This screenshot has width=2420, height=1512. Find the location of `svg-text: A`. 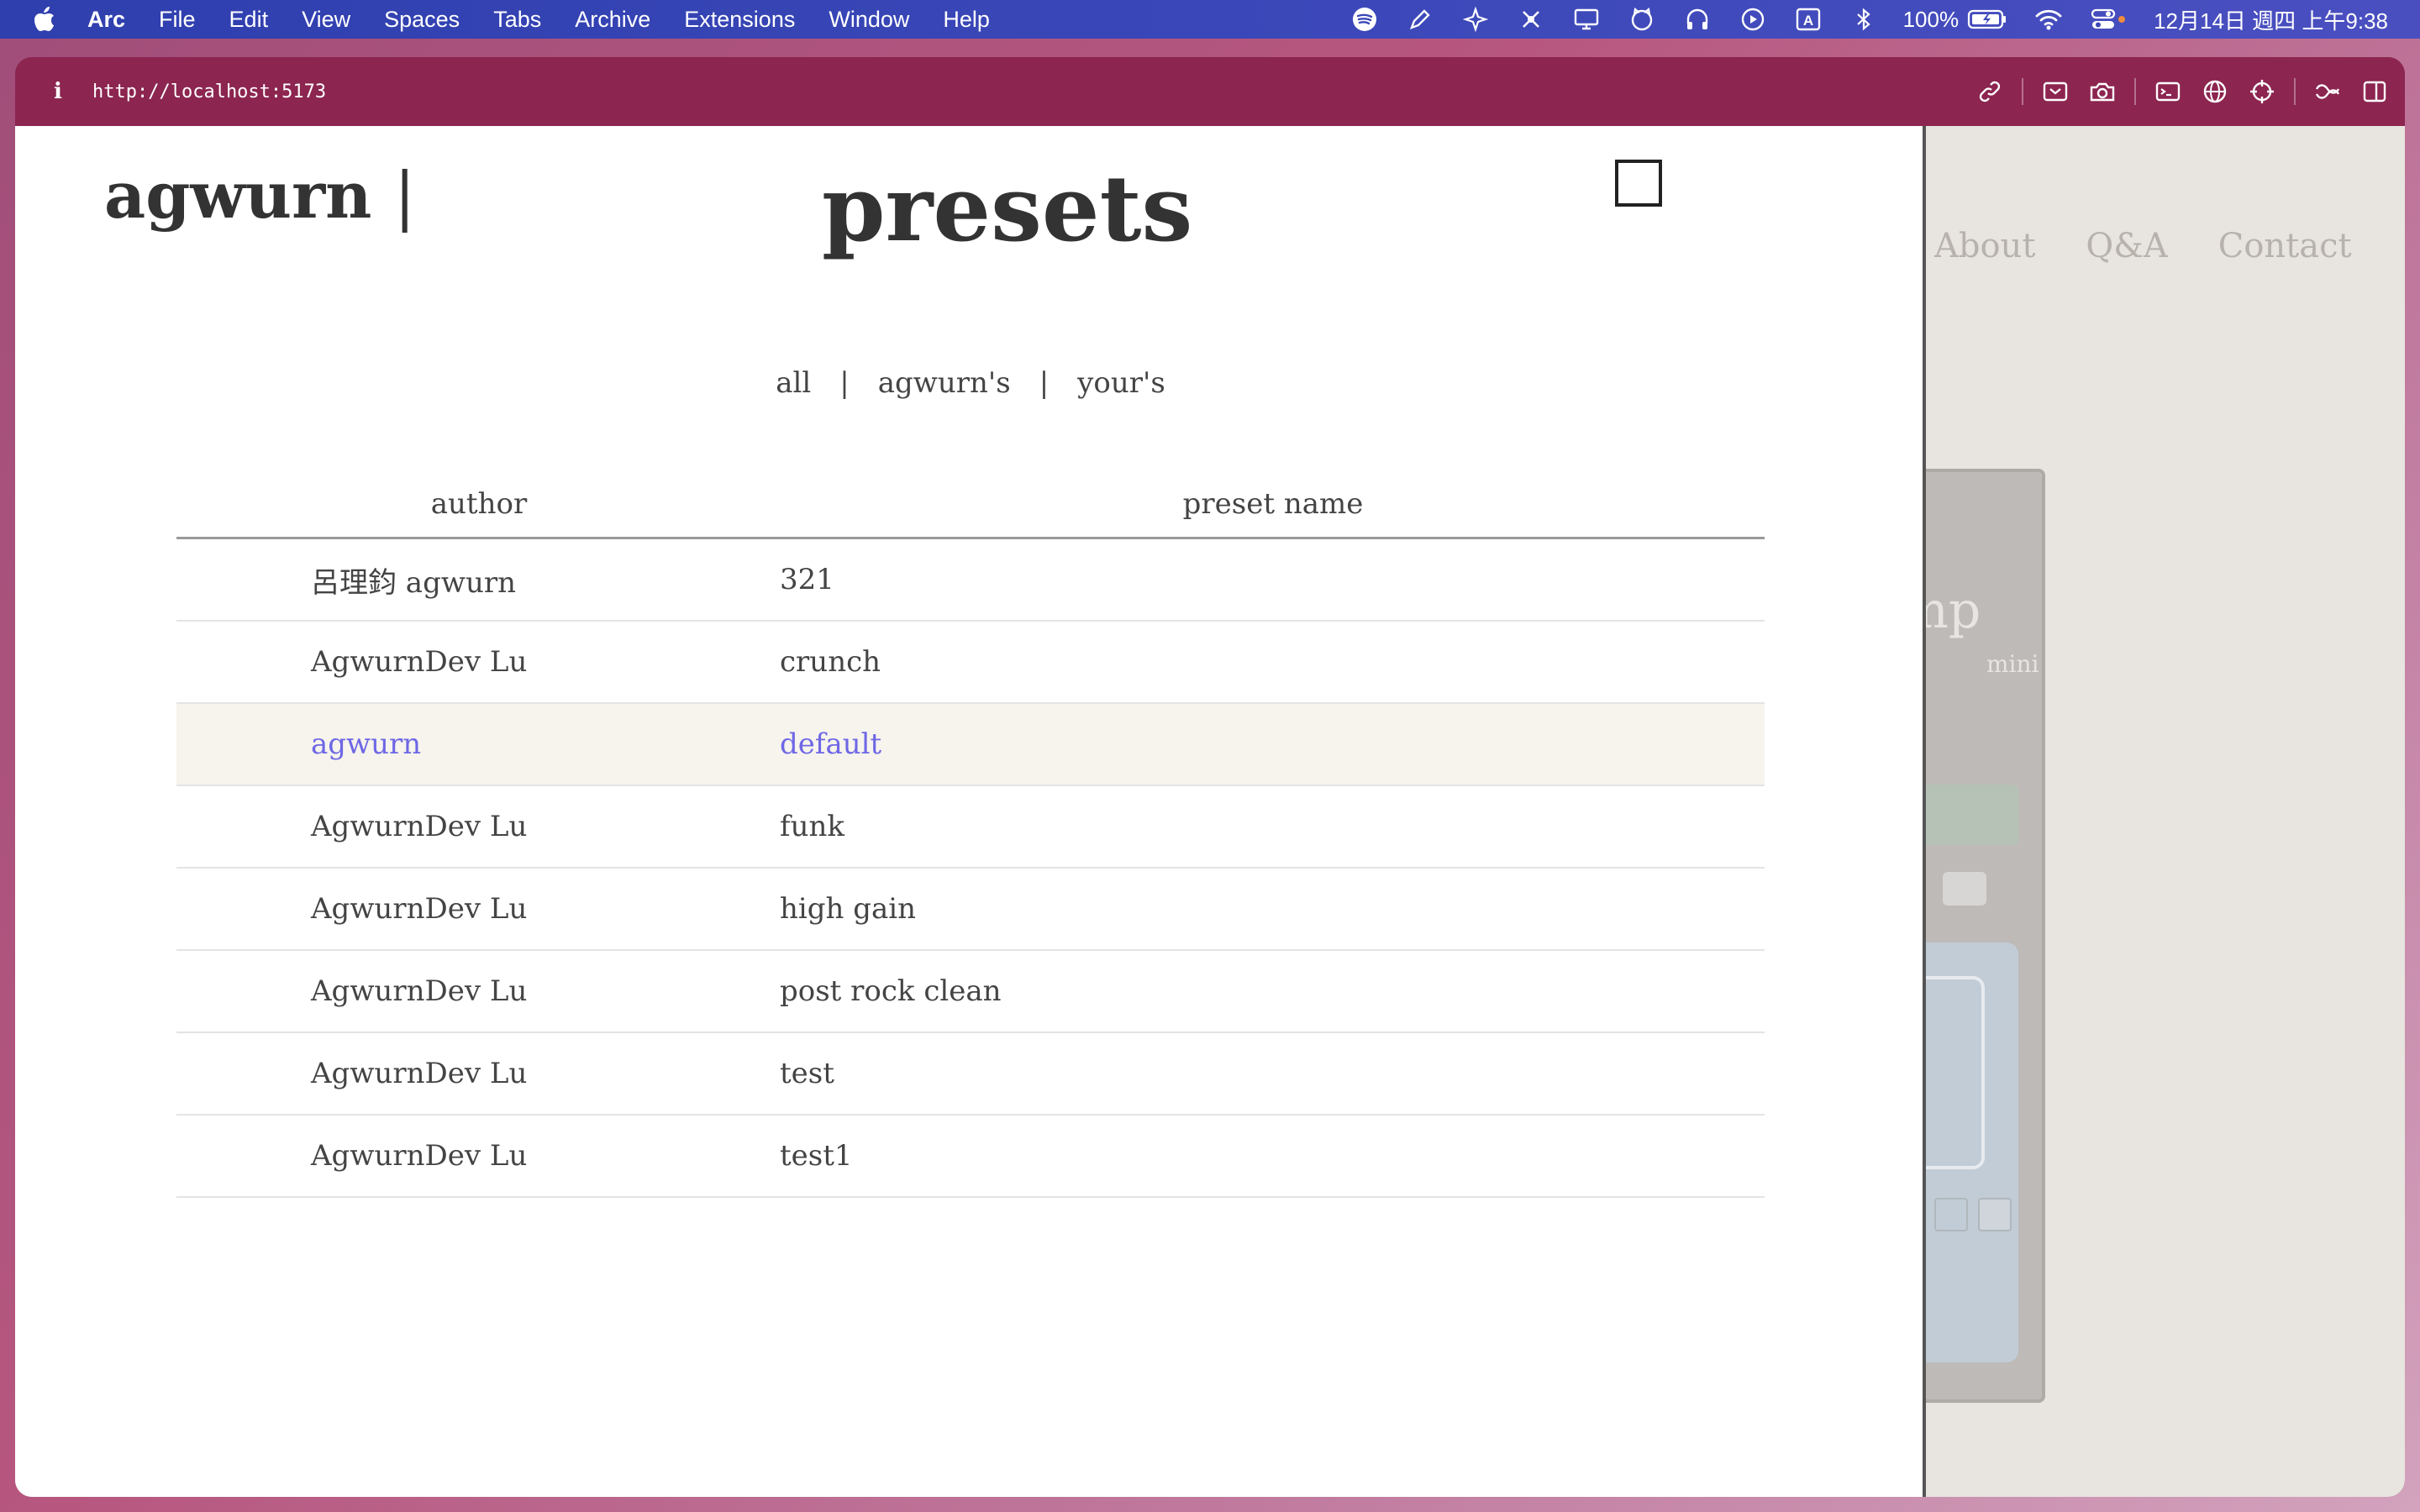

svg-text: A is located at coordinates (1807, 21).